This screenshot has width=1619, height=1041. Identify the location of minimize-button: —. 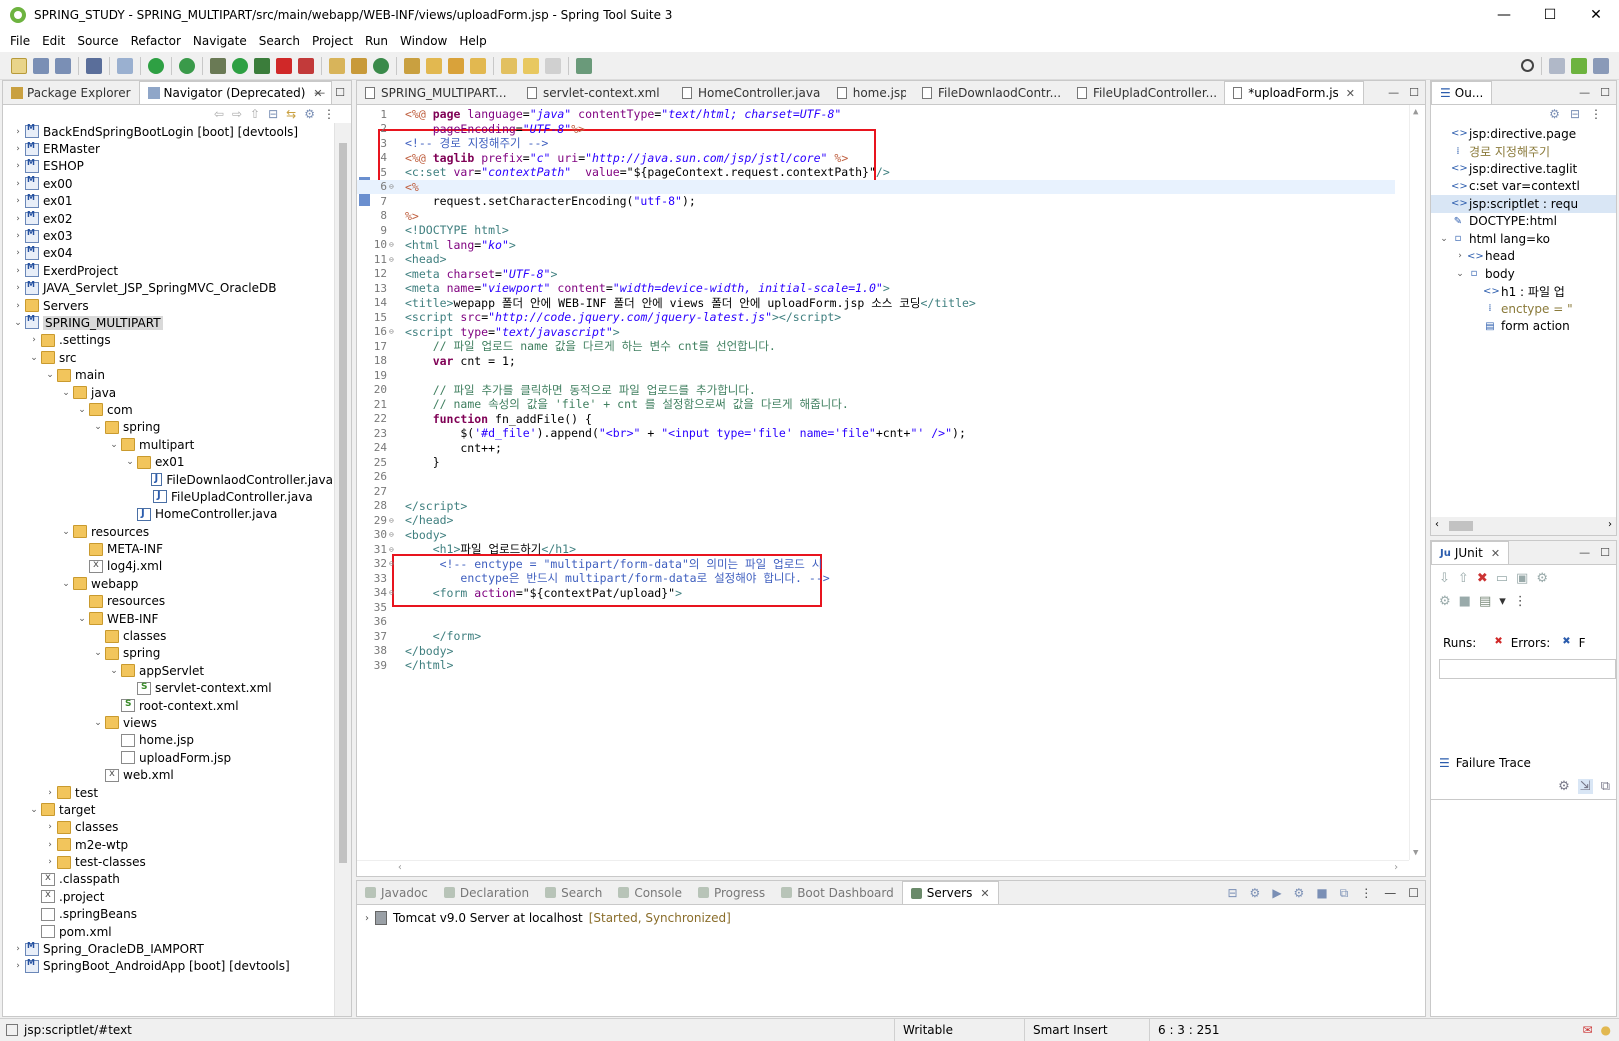
(1504, 15).